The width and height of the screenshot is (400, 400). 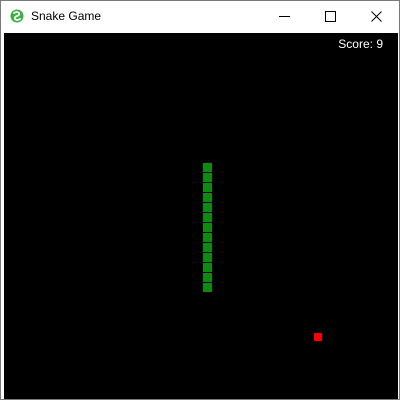 I want to click on snake-app-icon, so click(x=17, y=16).